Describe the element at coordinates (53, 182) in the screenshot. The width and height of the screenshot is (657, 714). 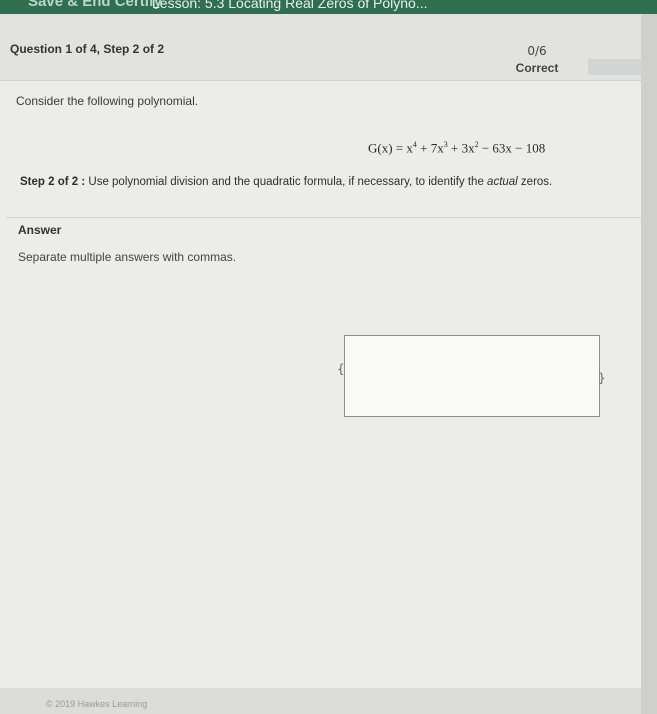
I see `step-label: Step 2 of 2 :` at that location.